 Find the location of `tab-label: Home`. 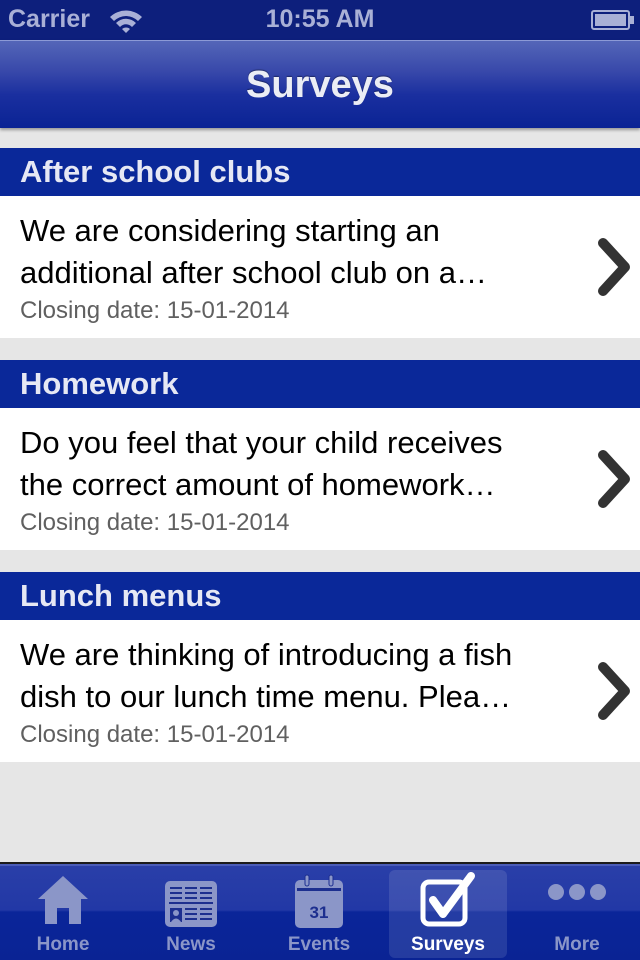

tab-label: Home is located at coordinates (63, 944).